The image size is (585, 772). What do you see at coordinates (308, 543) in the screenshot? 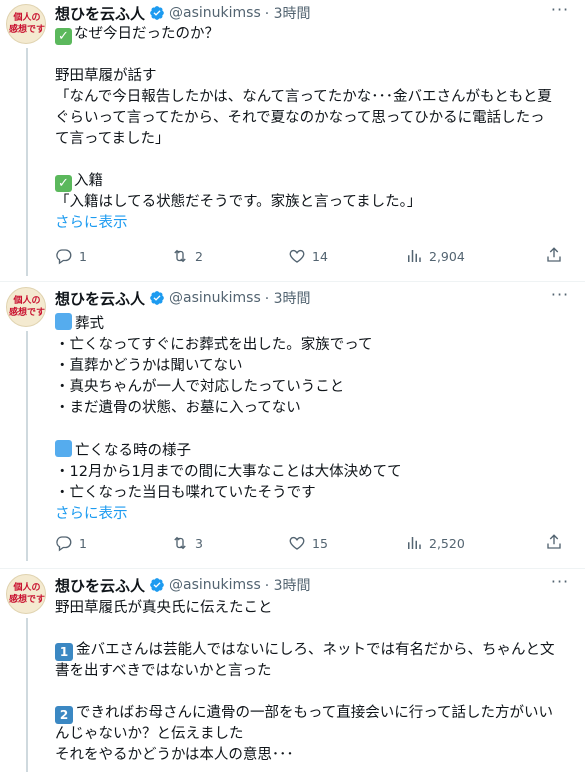
I see `like-button: 15` at bounding box center [308, 543].